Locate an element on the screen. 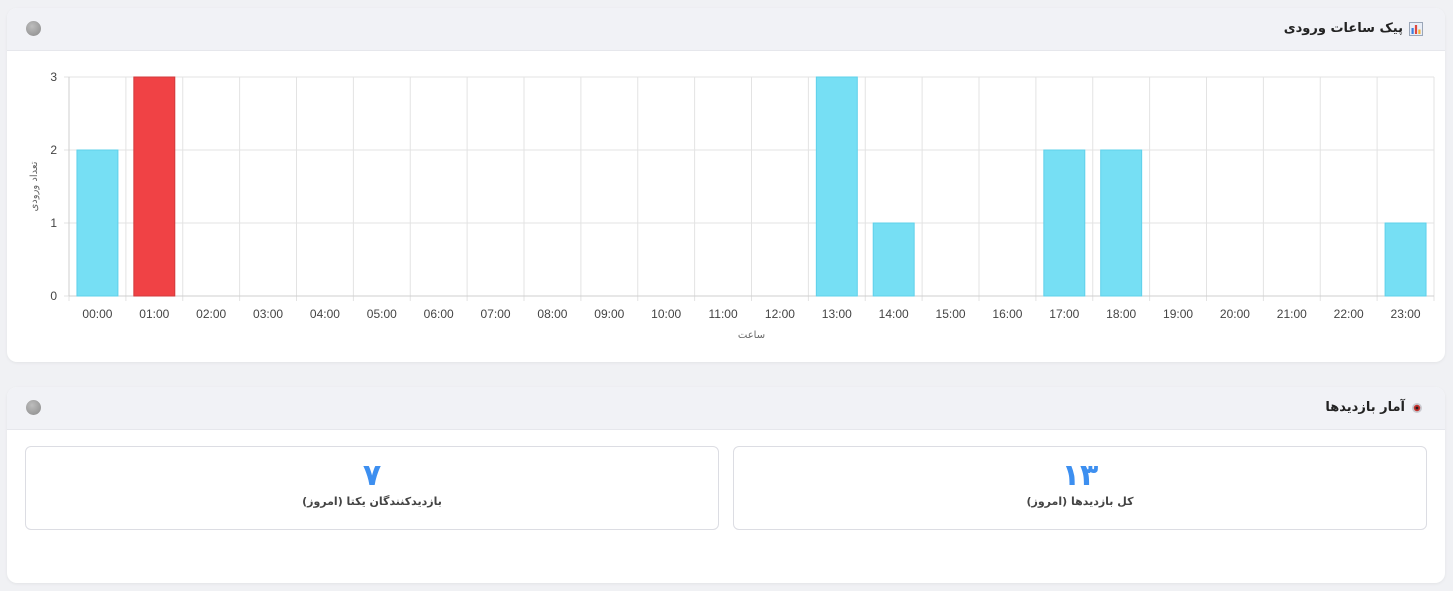 The image size is (1453, 591). total-visits-value: ۱۳ is located at coordinates (1080, 475).